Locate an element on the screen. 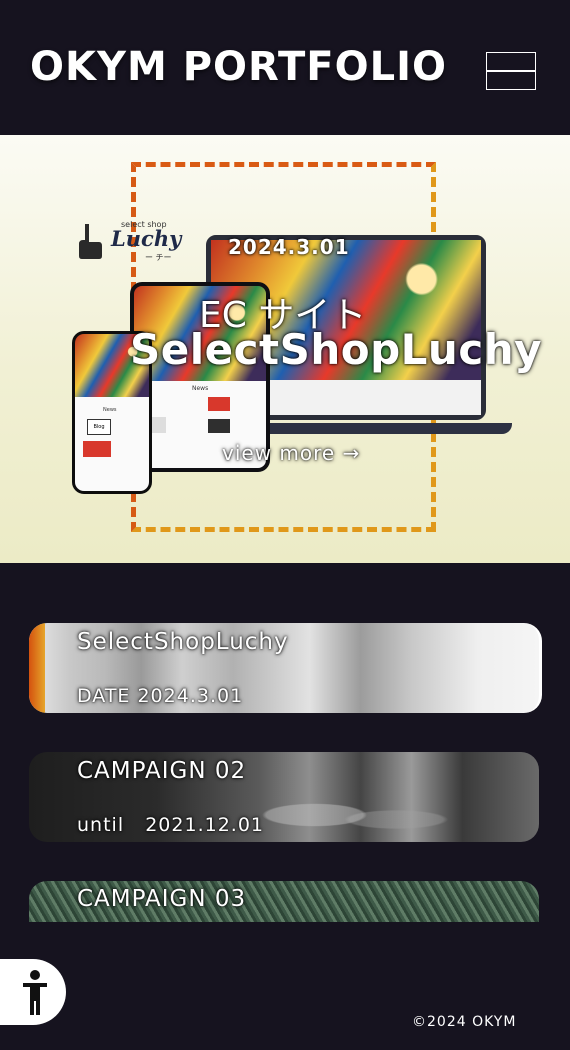 This screenshot has height=1050, width=570. phone-blog-badge: Blog is located at coordinates (99, 426).